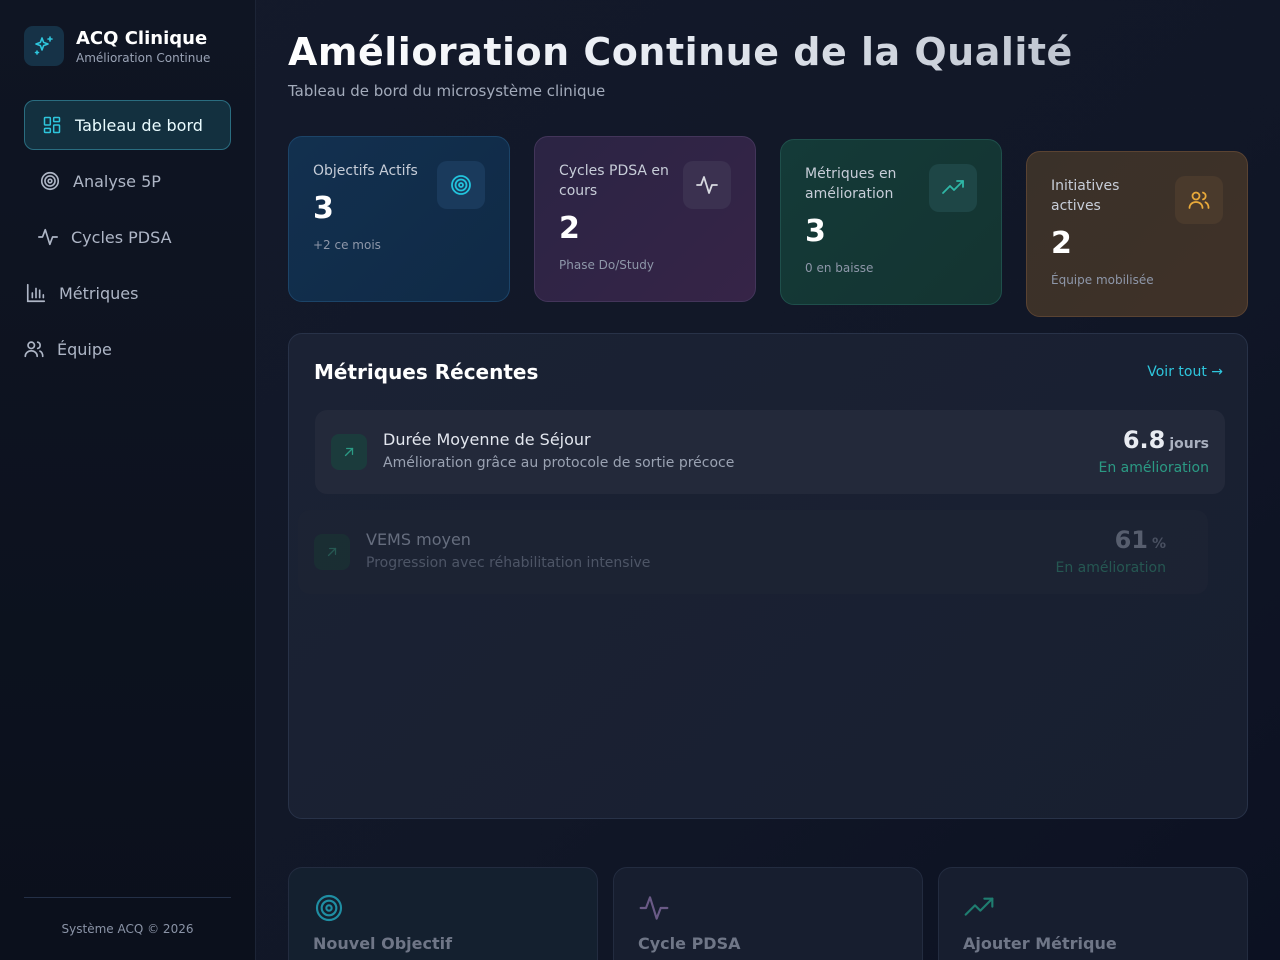 This screenshot has width=1280, height=960. What do you see at coordinates (1185, 372) in the screenshot?
I see `view-all-link: Voir tout →` at bounding box center [1185, 372].